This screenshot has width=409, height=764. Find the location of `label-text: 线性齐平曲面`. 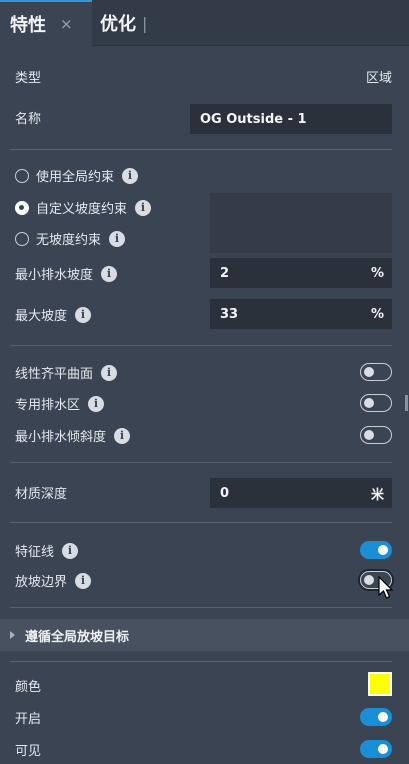

label-text: 线性齐平曲面 is located at coordinates (54, 374).